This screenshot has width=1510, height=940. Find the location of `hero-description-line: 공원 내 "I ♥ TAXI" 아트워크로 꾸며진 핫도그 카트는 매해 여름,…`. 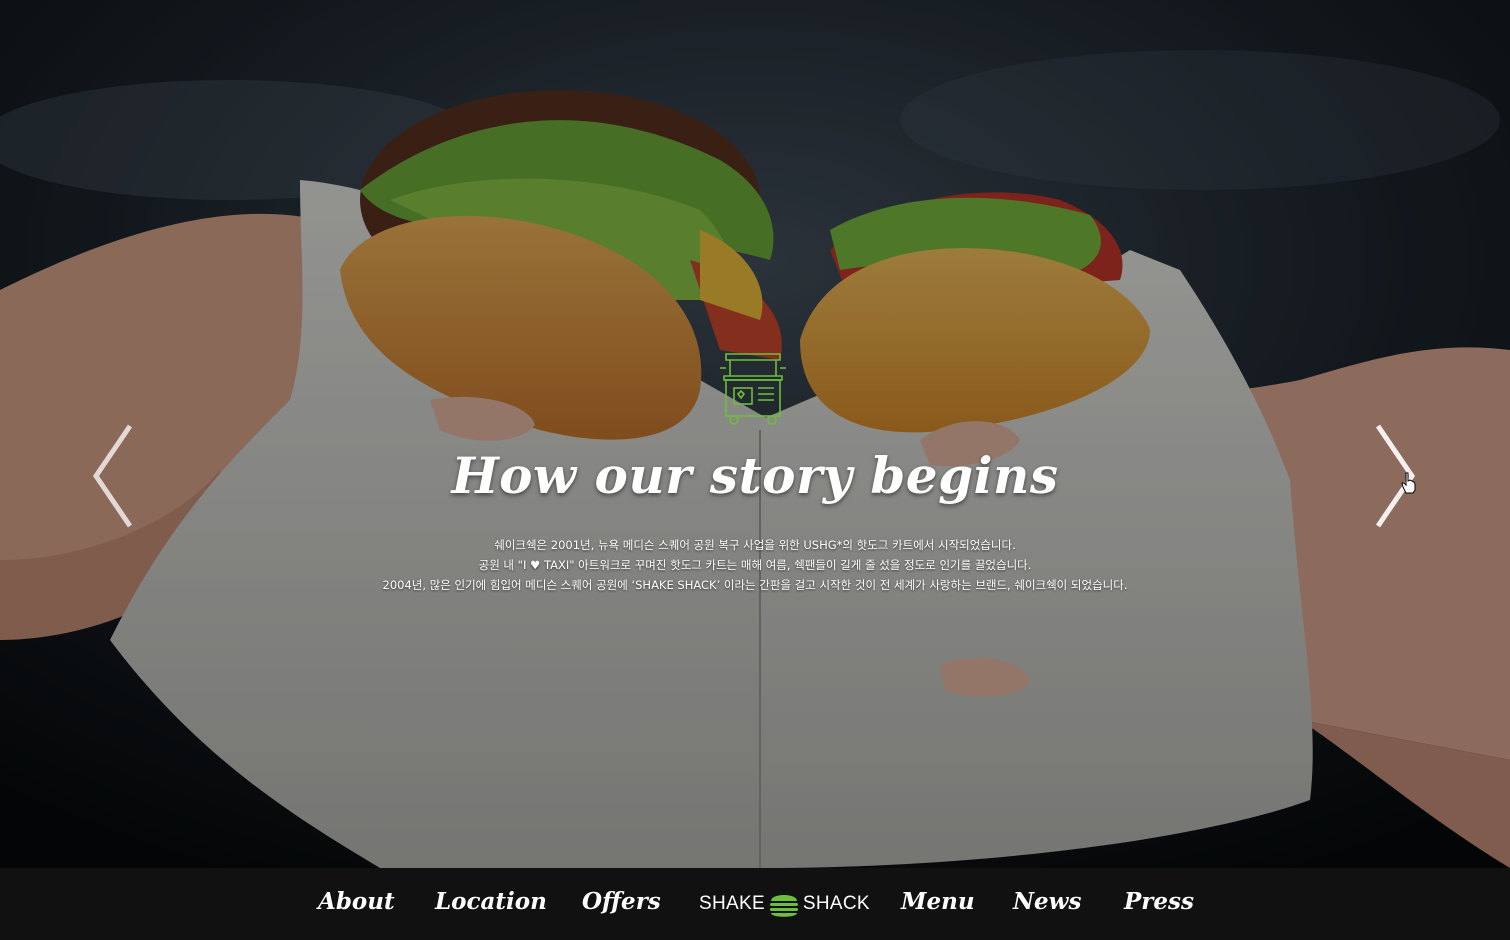

hero-description-line: 공원 내 "I ♥ TAXI" 아트워크로 꾸며진 핫도그 카트는 매해 여름,… is located at coordinates (755, 565).